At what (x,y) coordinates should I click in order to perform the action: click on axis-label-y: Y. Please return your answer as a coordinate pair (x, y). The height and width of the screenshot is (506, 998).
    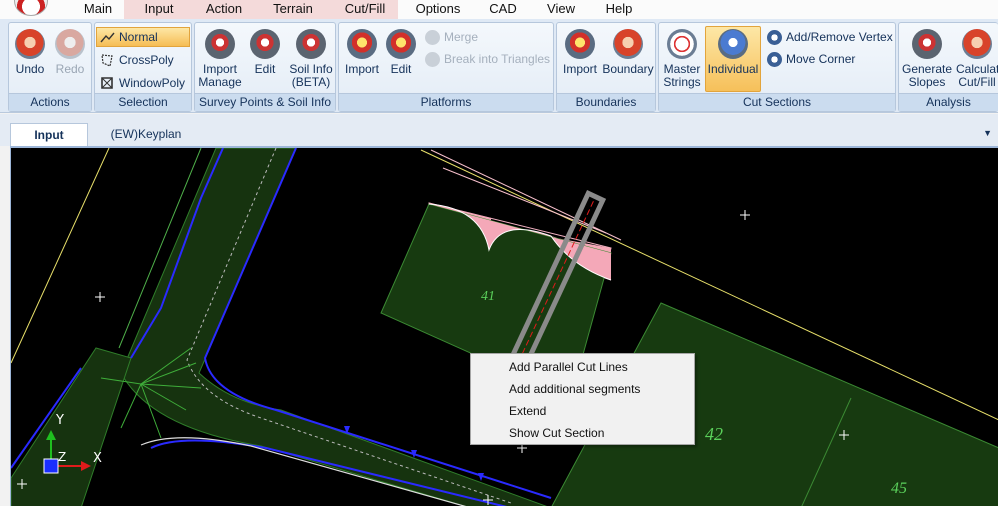
    Looking at the image, I should click on (59, 420).